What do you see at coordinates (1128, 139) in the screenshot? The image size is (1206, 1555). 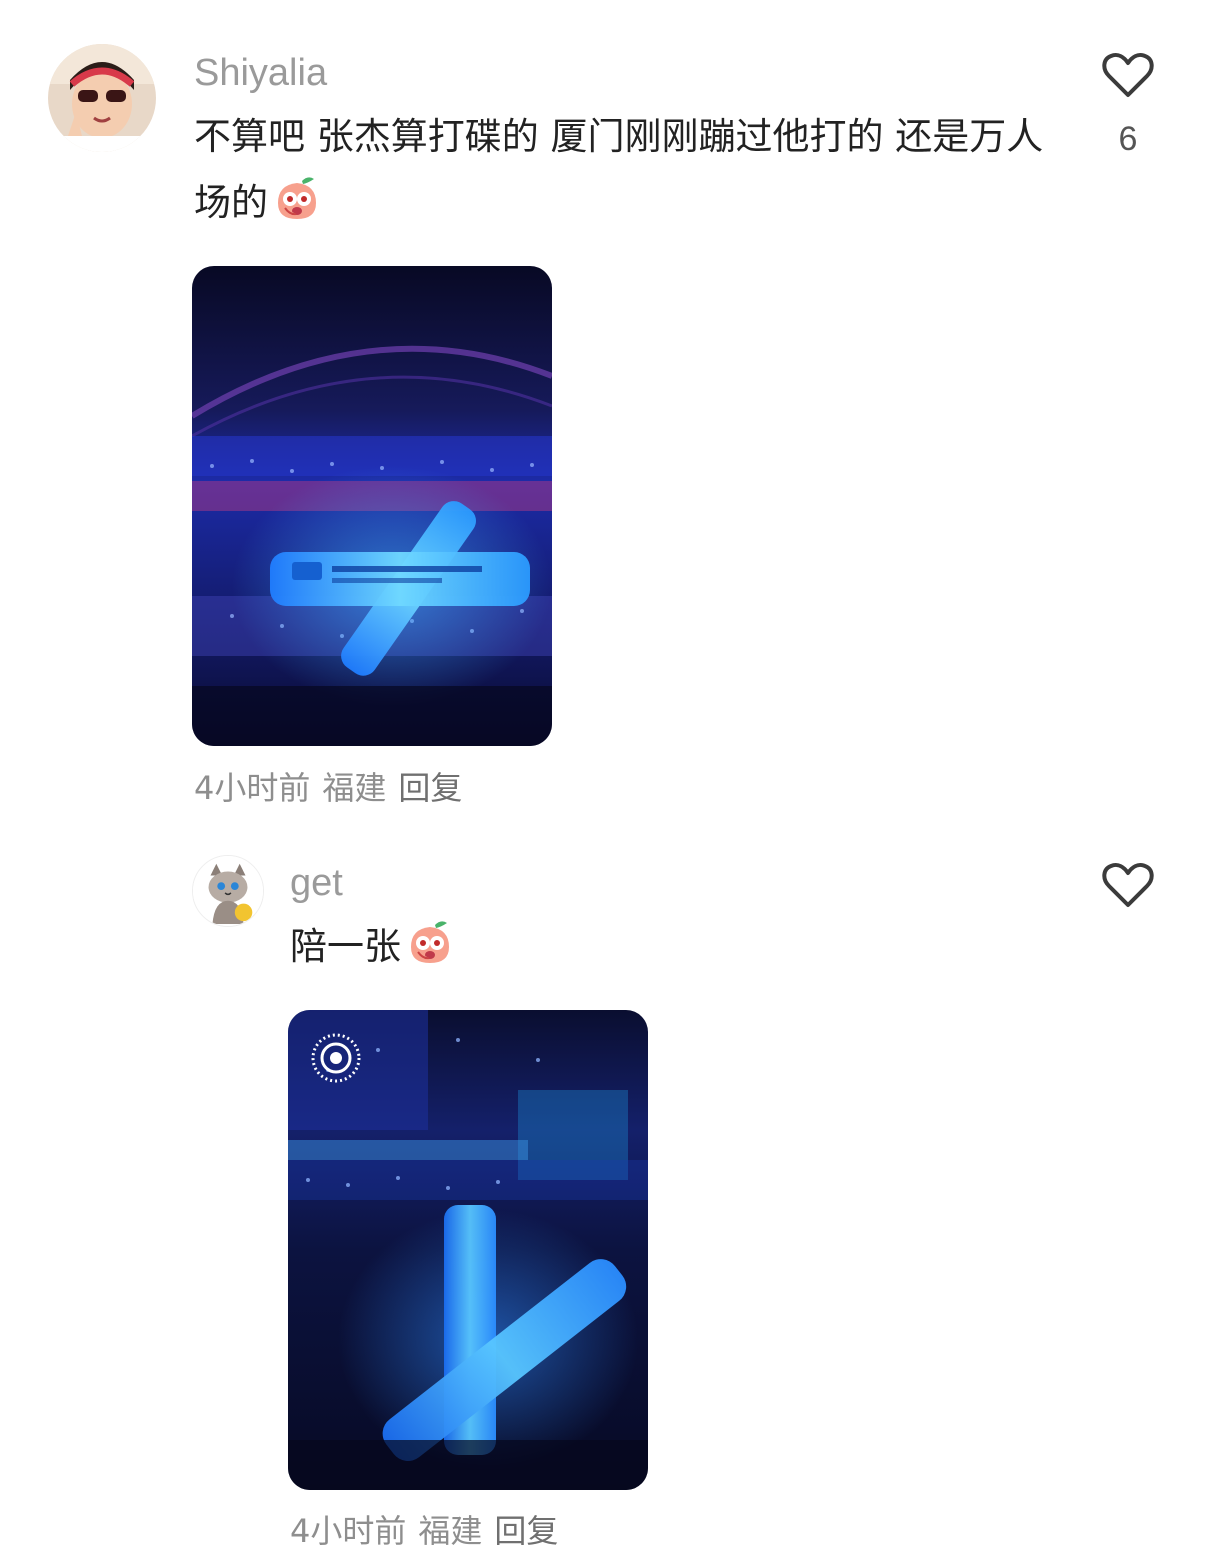 I see `like-count: 6` at bounding box center [1128, 139].